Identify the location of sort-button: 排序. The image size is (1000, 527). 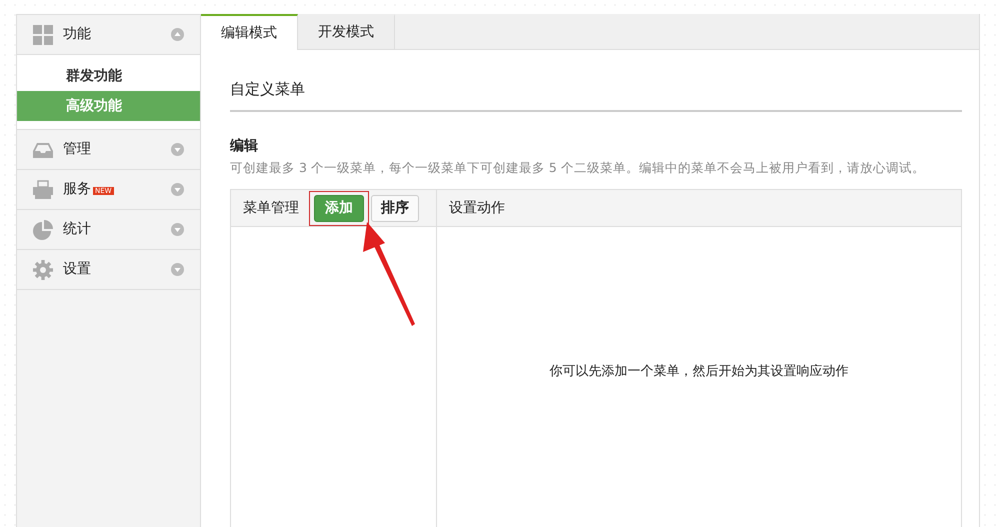
(395, 208).